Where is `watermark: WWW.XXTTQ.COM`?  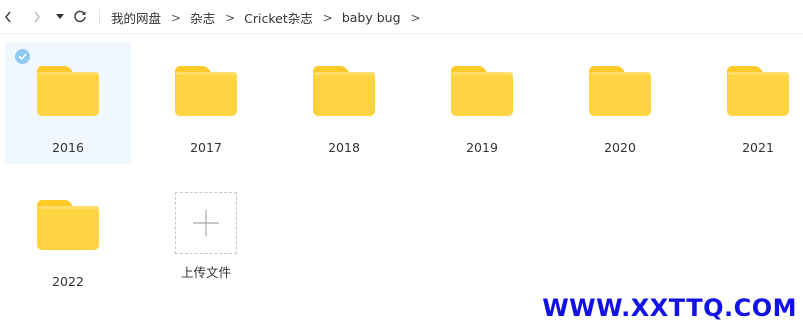
watermark: WWW.XXTTQ.COM is located at coordinates (669, 308).